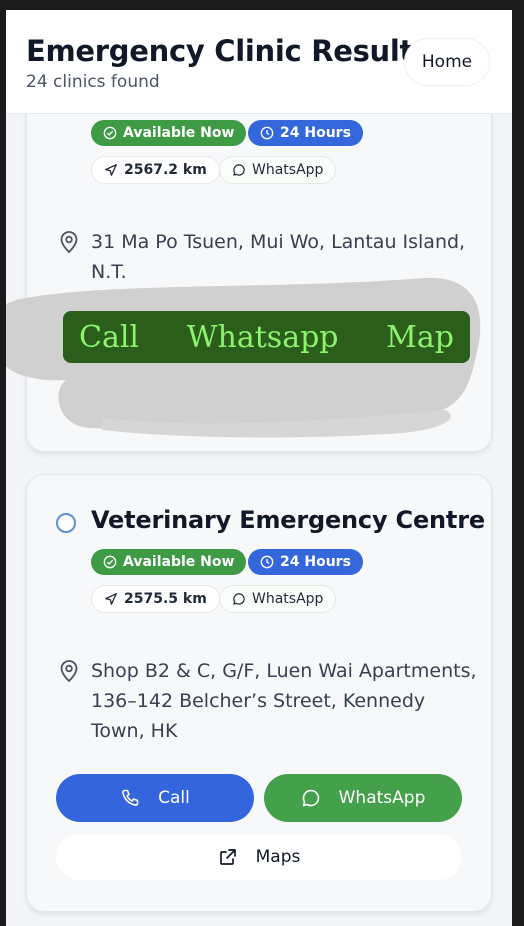 The height and width of the screenshot is (926, 524). I want to click on select-radio, so click(66, 523).